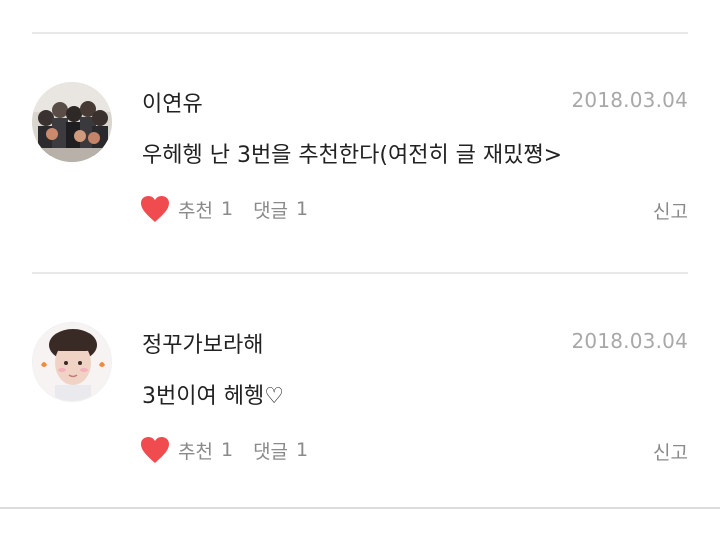 Image resolution: width=720 pixels, height=540 pixels. What do you see at coordinates (360, 273) in the screenshot?
I see `comment-divider` at bounding box center [360, 273].